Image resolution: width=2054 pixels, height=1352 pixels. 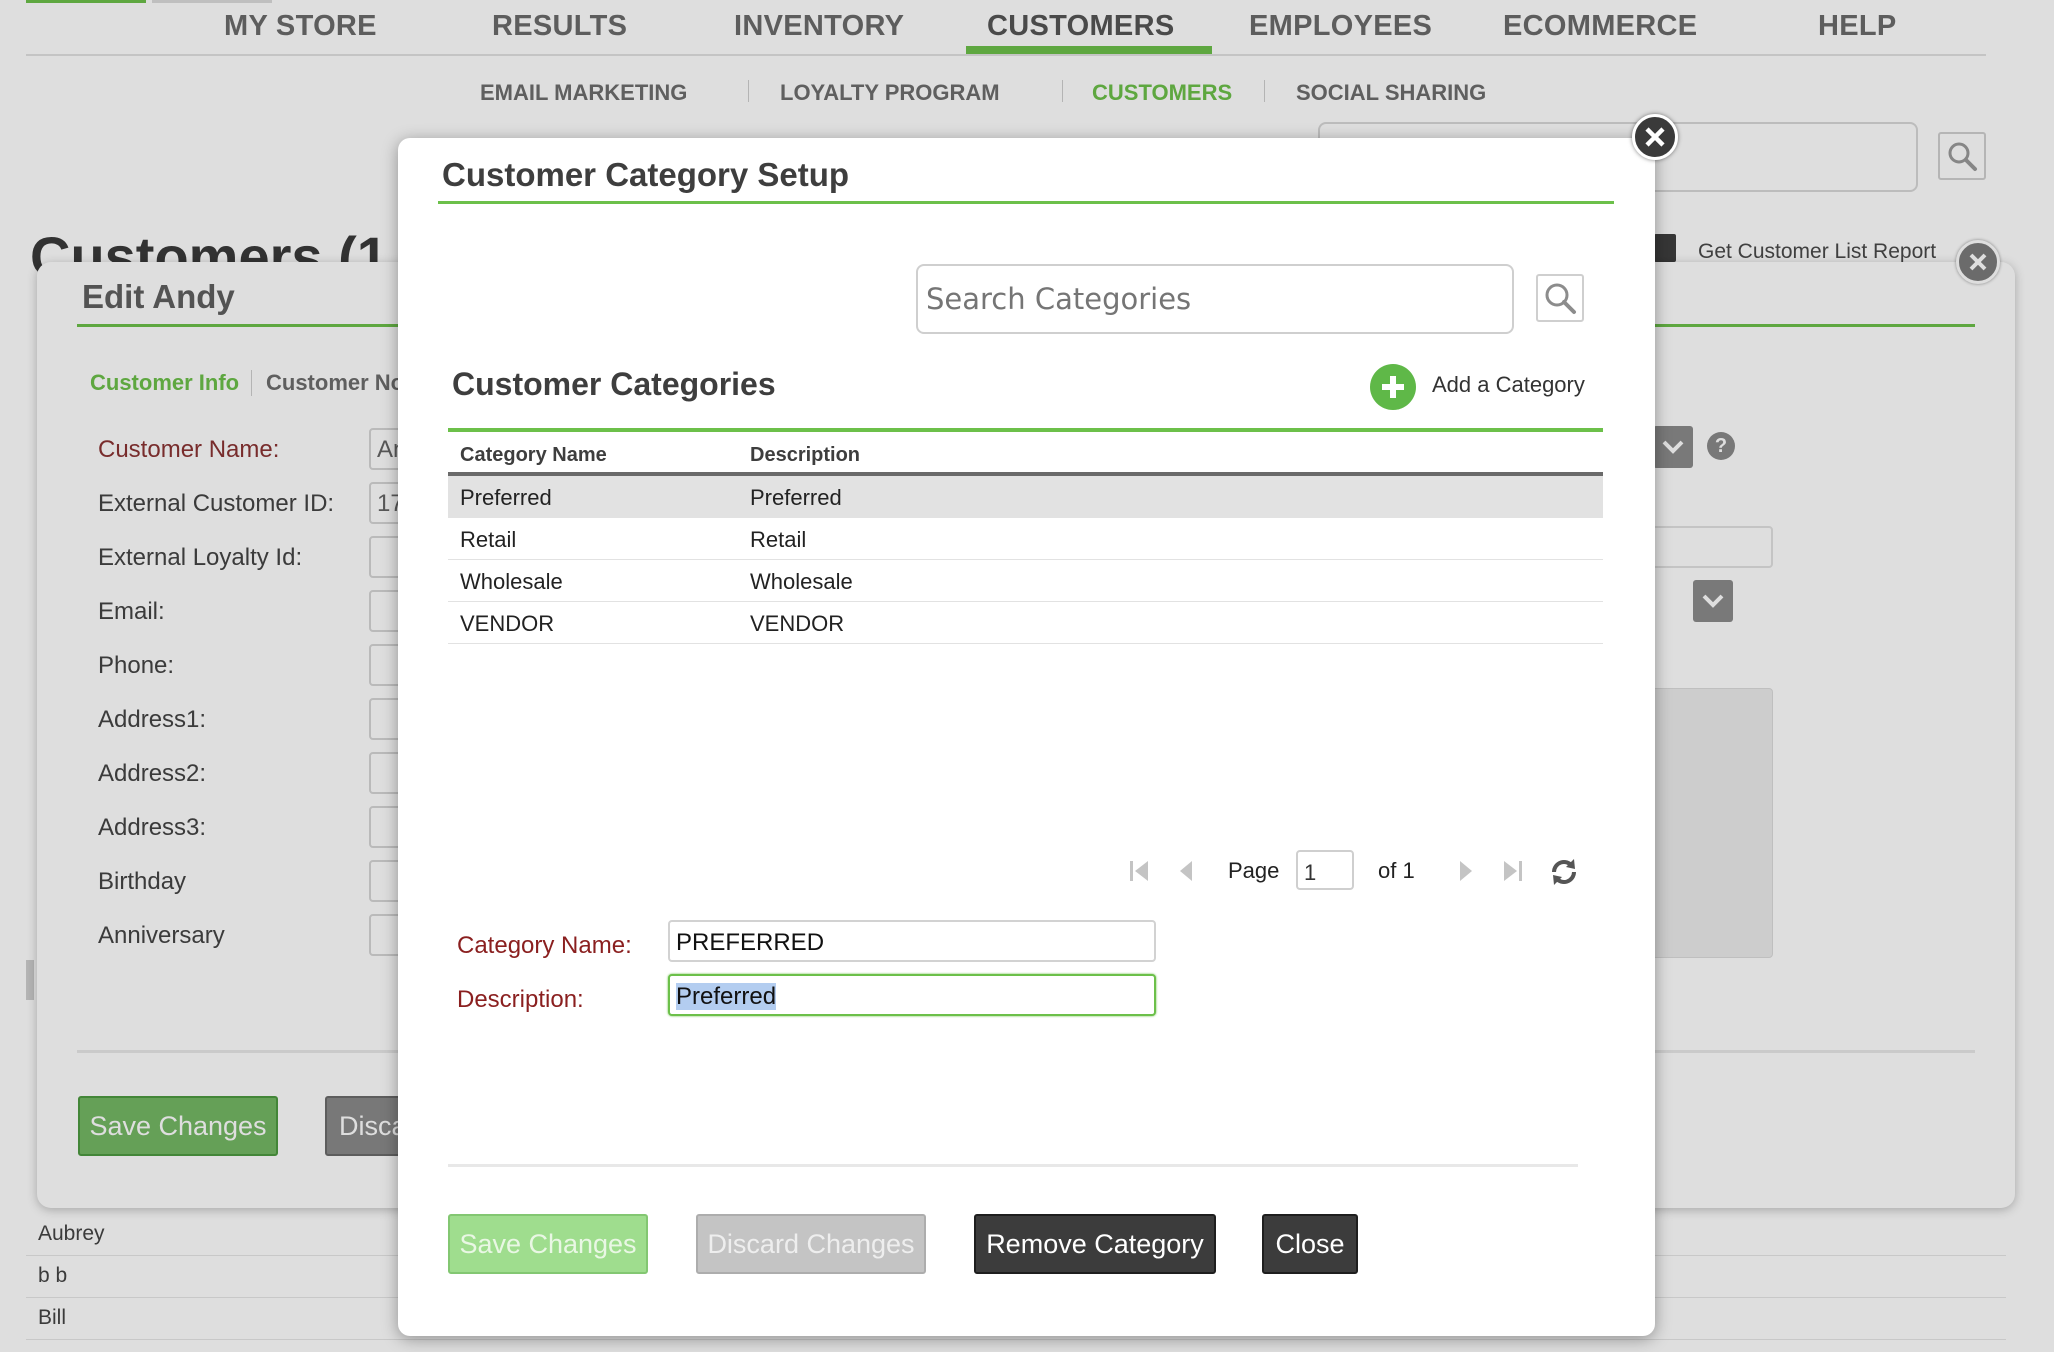 What do you see at coordinates (912, 995) in the screenshot?
I see `description-input: Preferred` at bounding box center [912, 995].